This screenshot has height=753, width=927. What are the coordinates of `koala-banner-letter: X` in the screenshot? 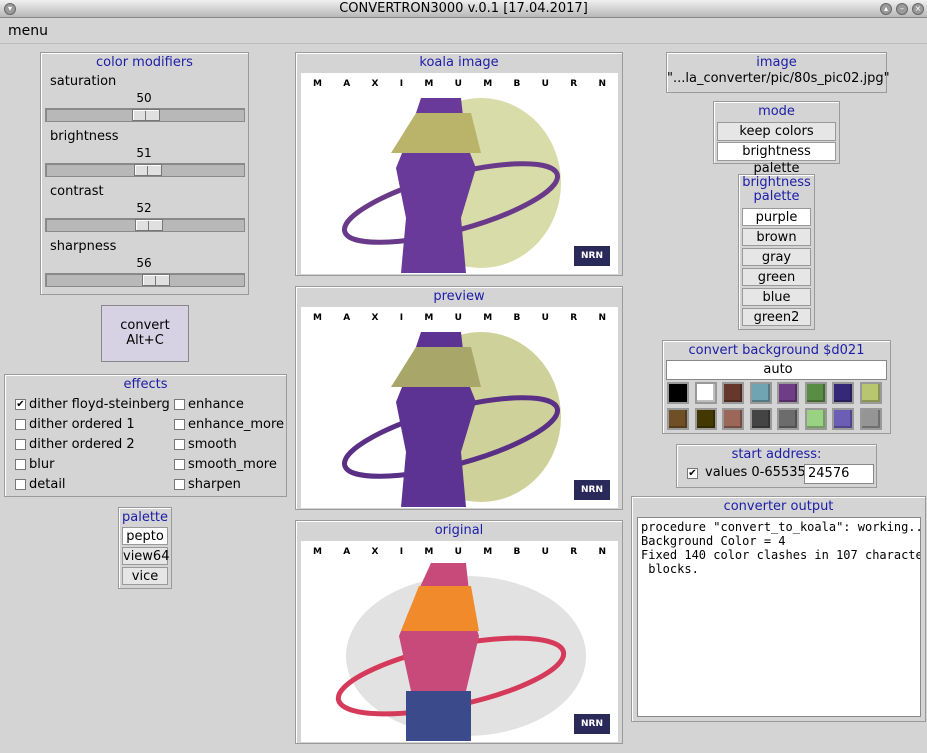 It's located at (375, 84).